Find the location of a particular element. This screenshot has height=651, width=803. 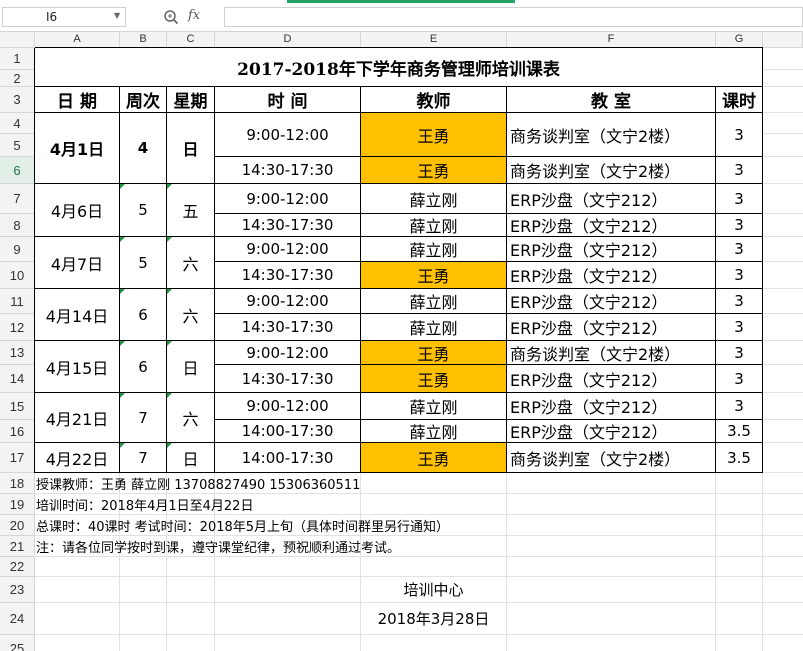

row-header: 12 is located at coordinates (17, 327).